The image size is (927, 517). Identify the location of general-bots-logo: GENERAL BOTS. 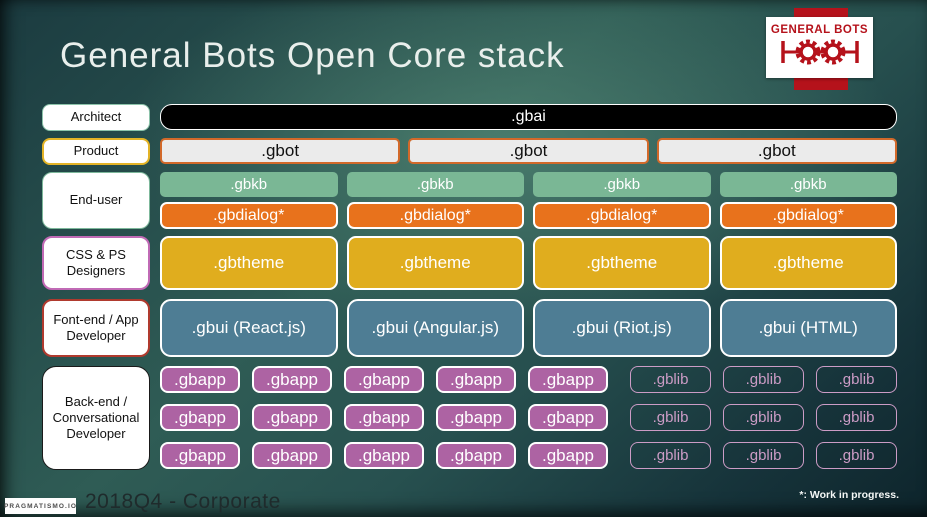
(819, 47).